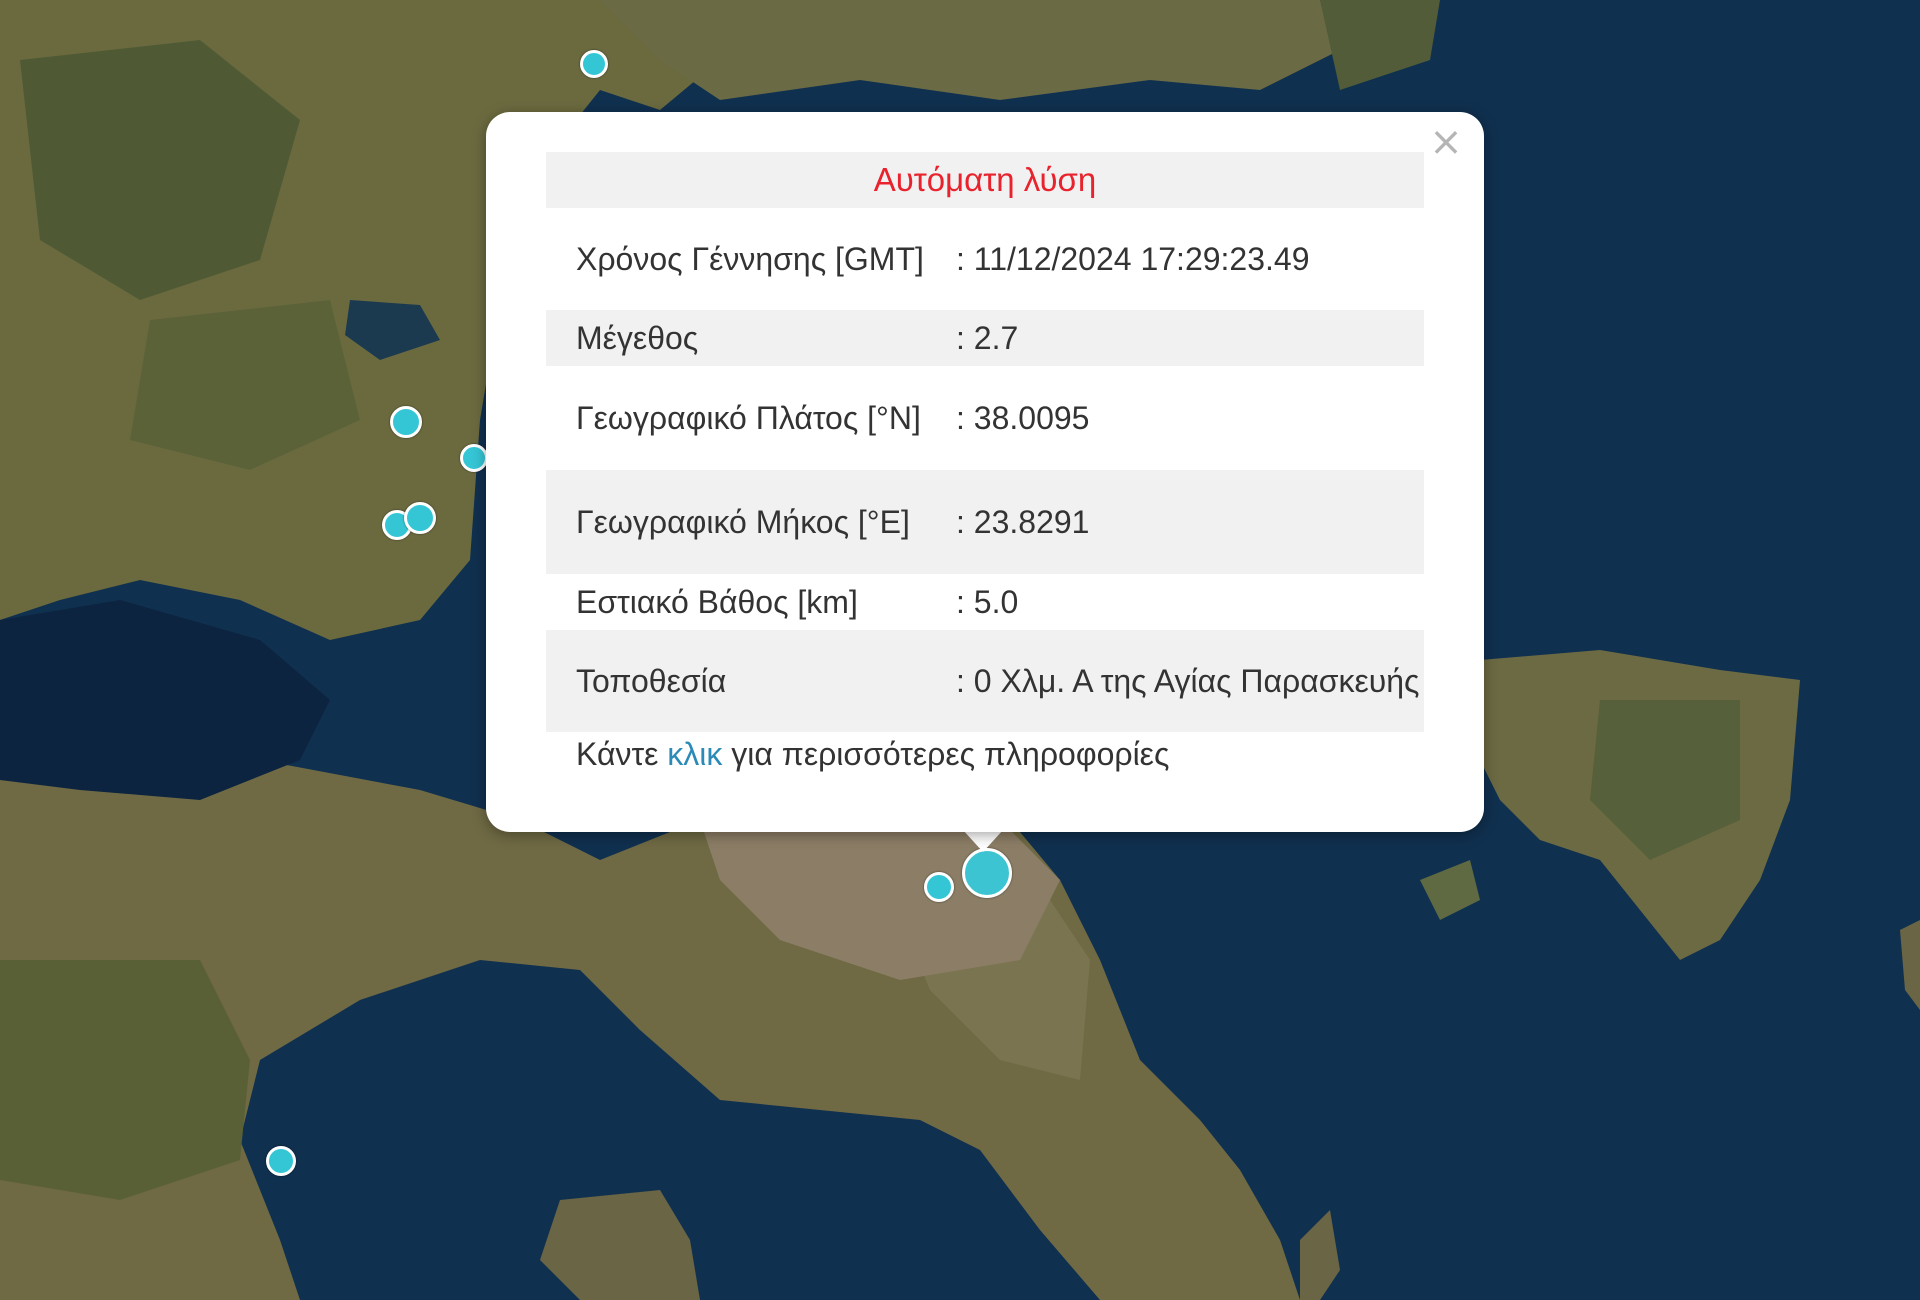 Image resolution: width=1920 pixels, height=1300 pixels. I want to click on info-row-latitude: Γεωγραφικό Πλάτος [°N] : 38.0095, so click(985, 418).